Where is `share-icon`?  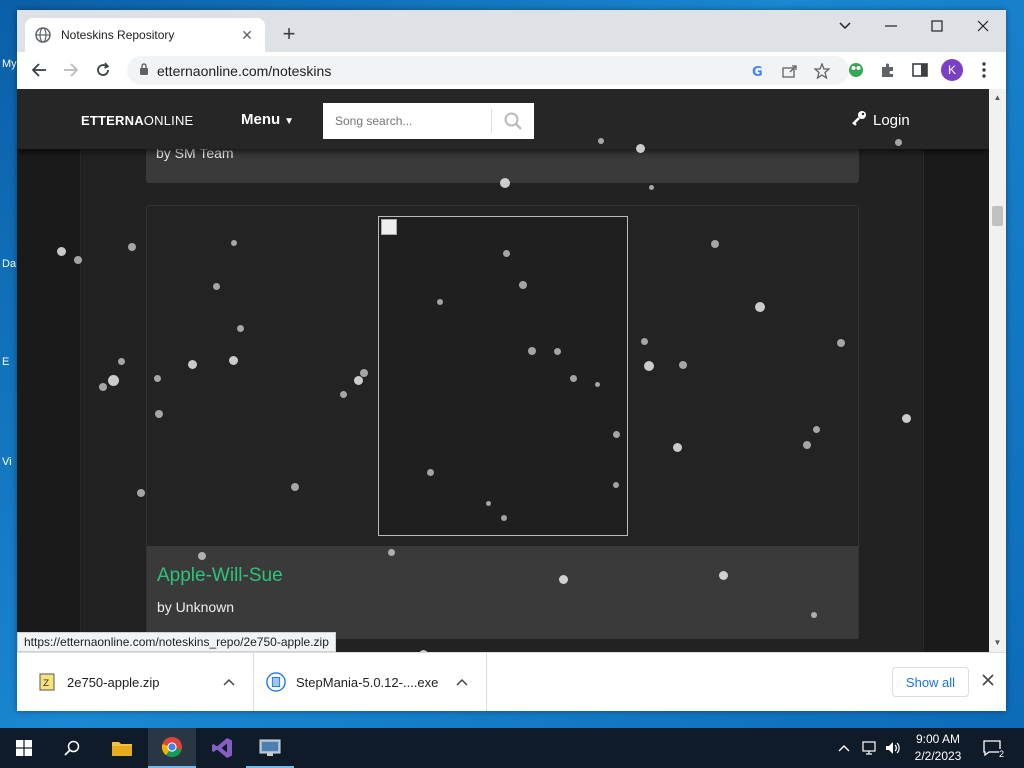 share-icon is located at coordinates (790, 71).